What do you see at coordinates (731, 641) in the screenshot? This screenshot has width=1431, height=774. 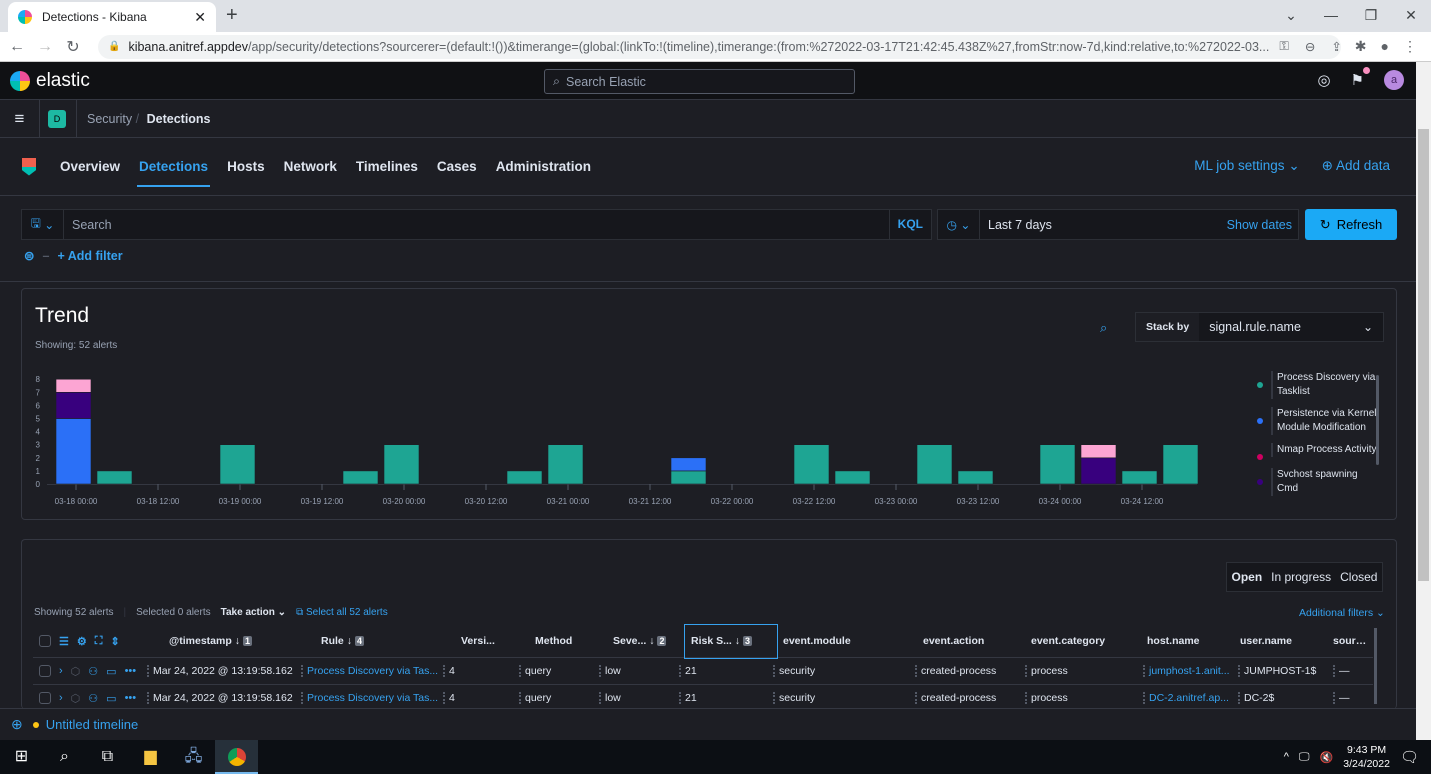 I see `column-header-risk-score: Risk S... ↓ 3` at bounding box center [731, 641].